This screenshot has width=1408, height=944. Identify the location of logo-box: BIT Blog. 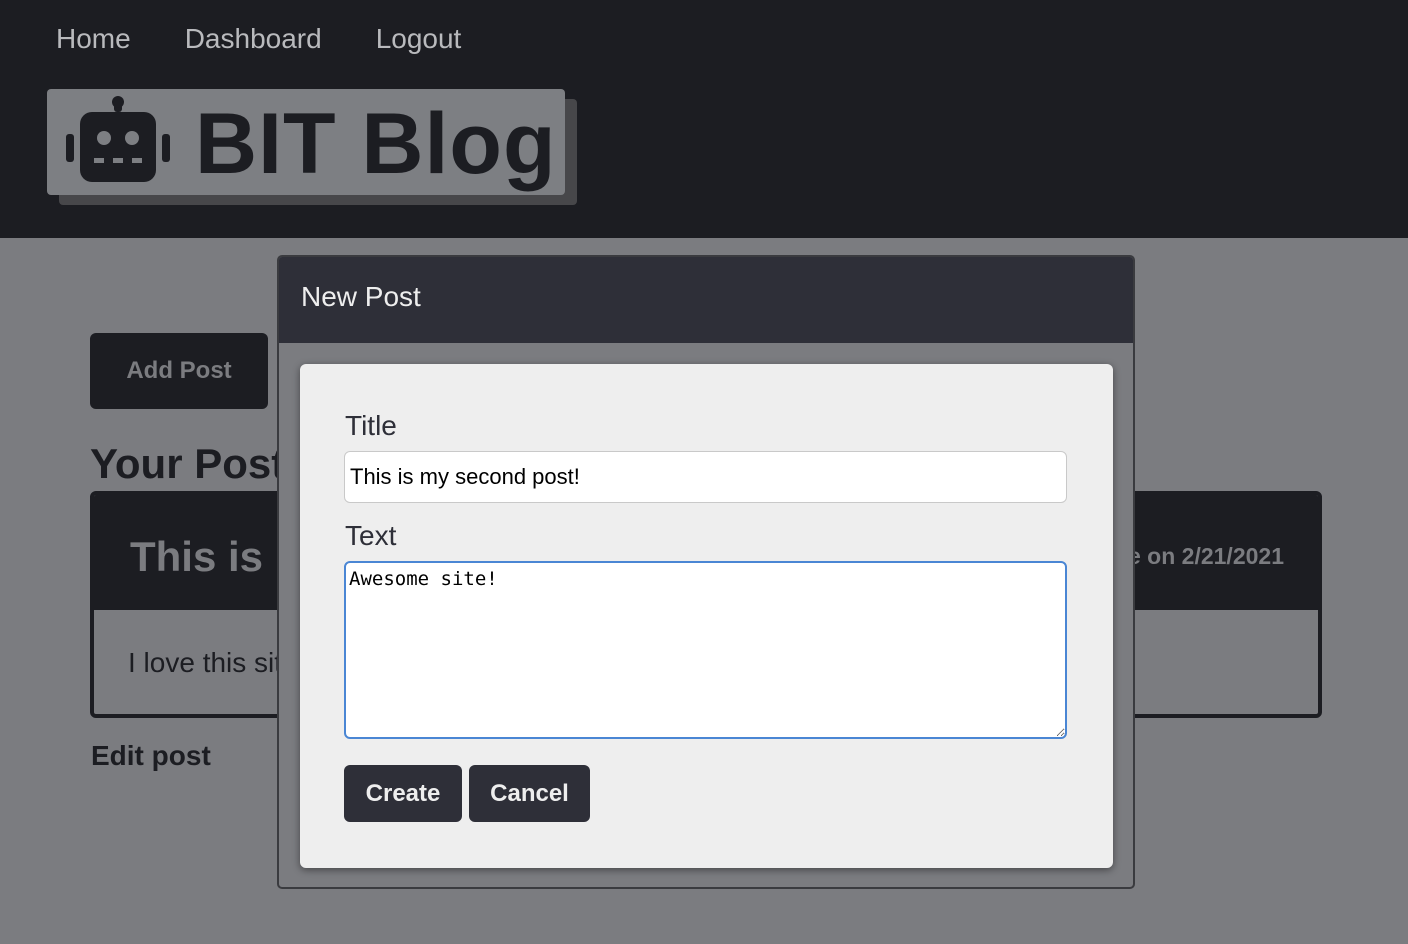
(306, 142).